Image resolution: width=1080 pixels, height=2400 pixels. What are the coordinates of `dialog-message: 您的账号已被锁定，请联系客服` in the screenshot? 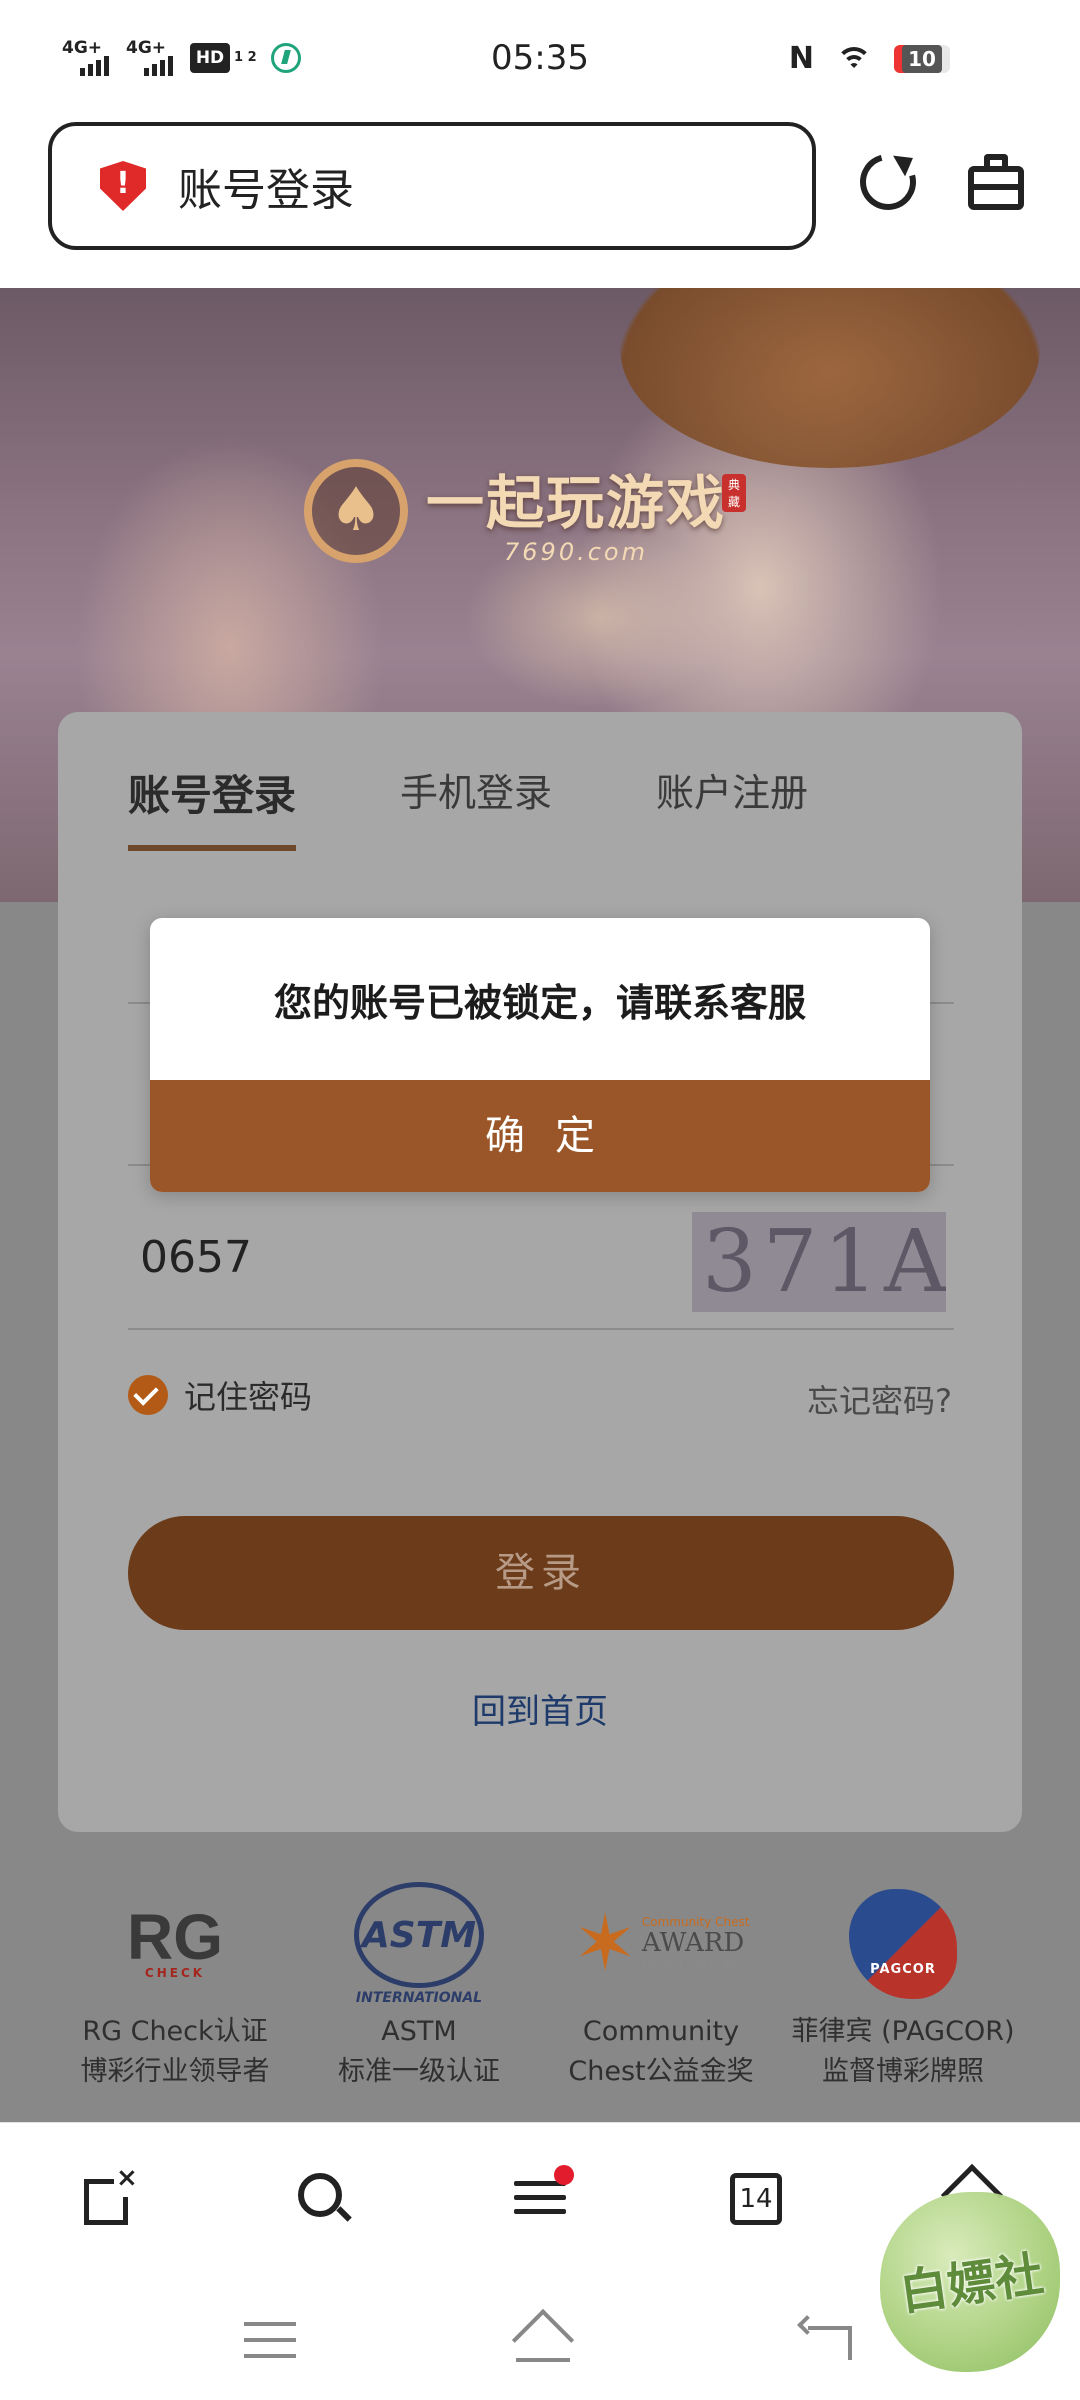 It's located at (539, 1002).